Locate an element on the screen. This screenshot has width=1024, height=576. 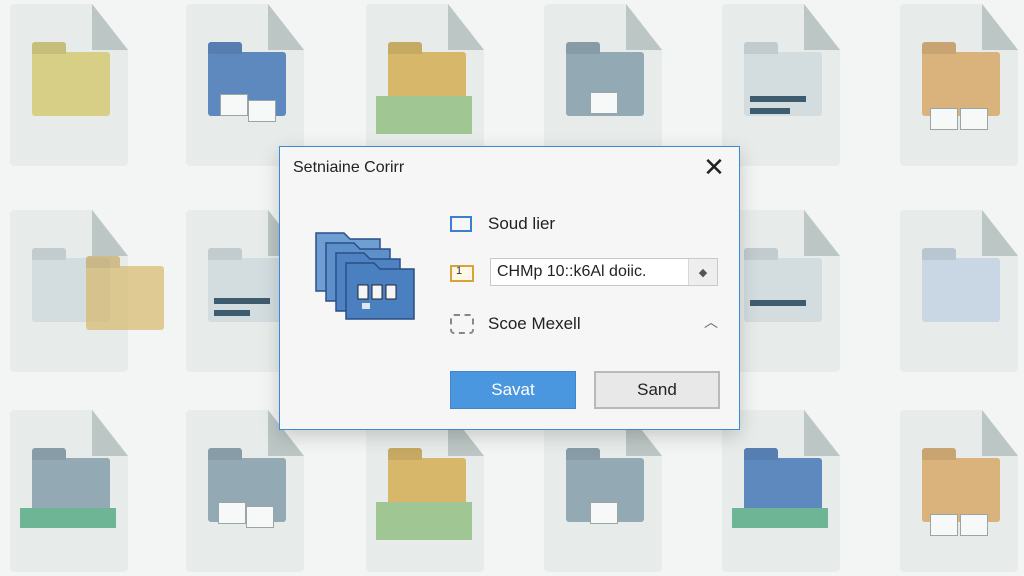
dialog-title: Setniaine Corirr is located at coordinates (349, 167).